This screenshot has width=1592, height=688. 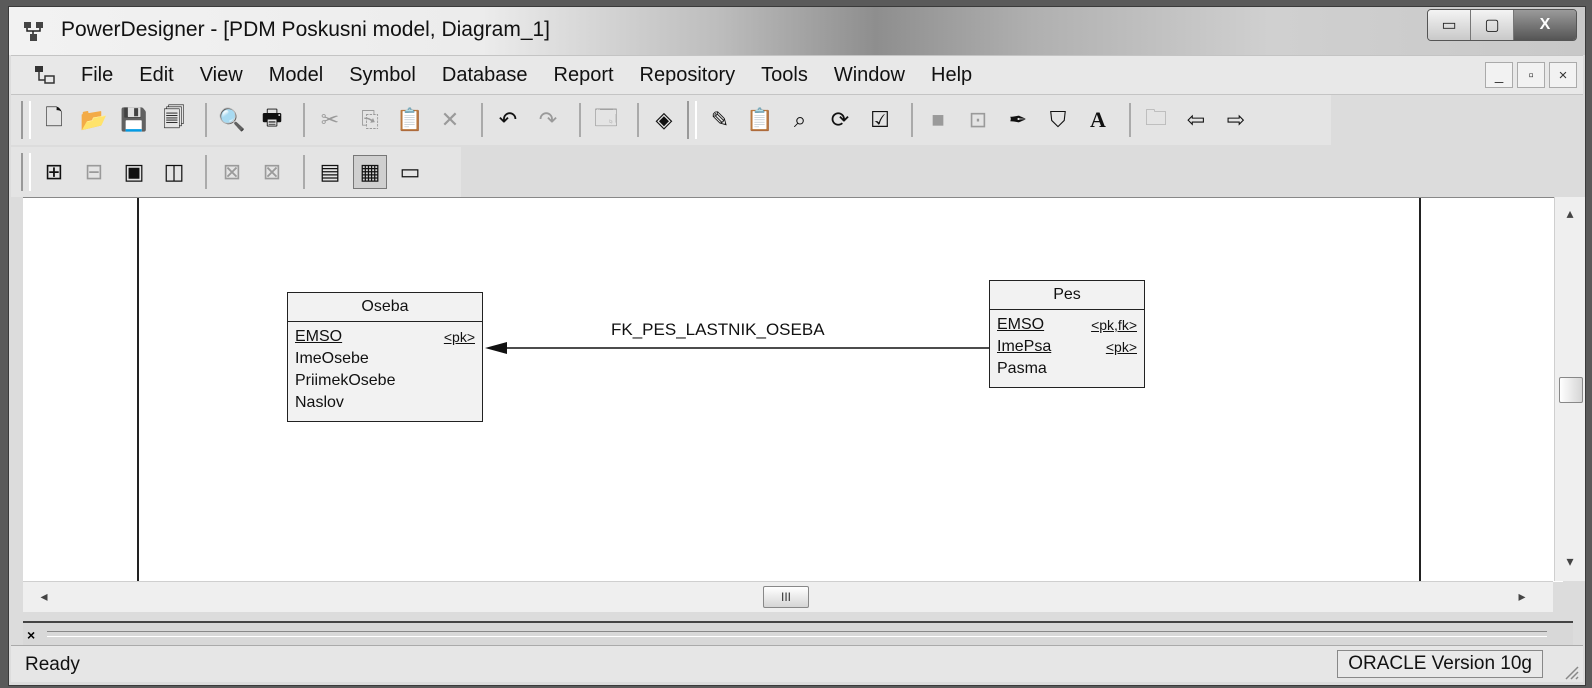 What do you see at coordinates (232, 120) in the screenshot?
I see `print-preview-icon: 🔍` at bounding box center [232, 120].